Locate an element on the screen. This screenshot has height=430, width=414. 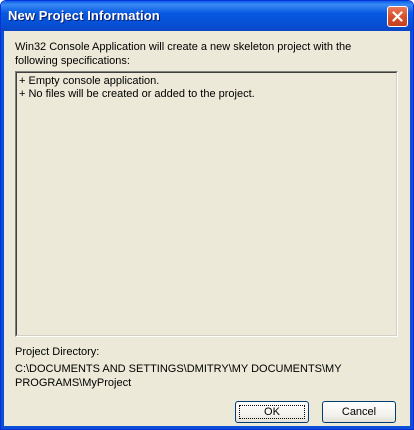
close-button is located at coordinates (397, 16).